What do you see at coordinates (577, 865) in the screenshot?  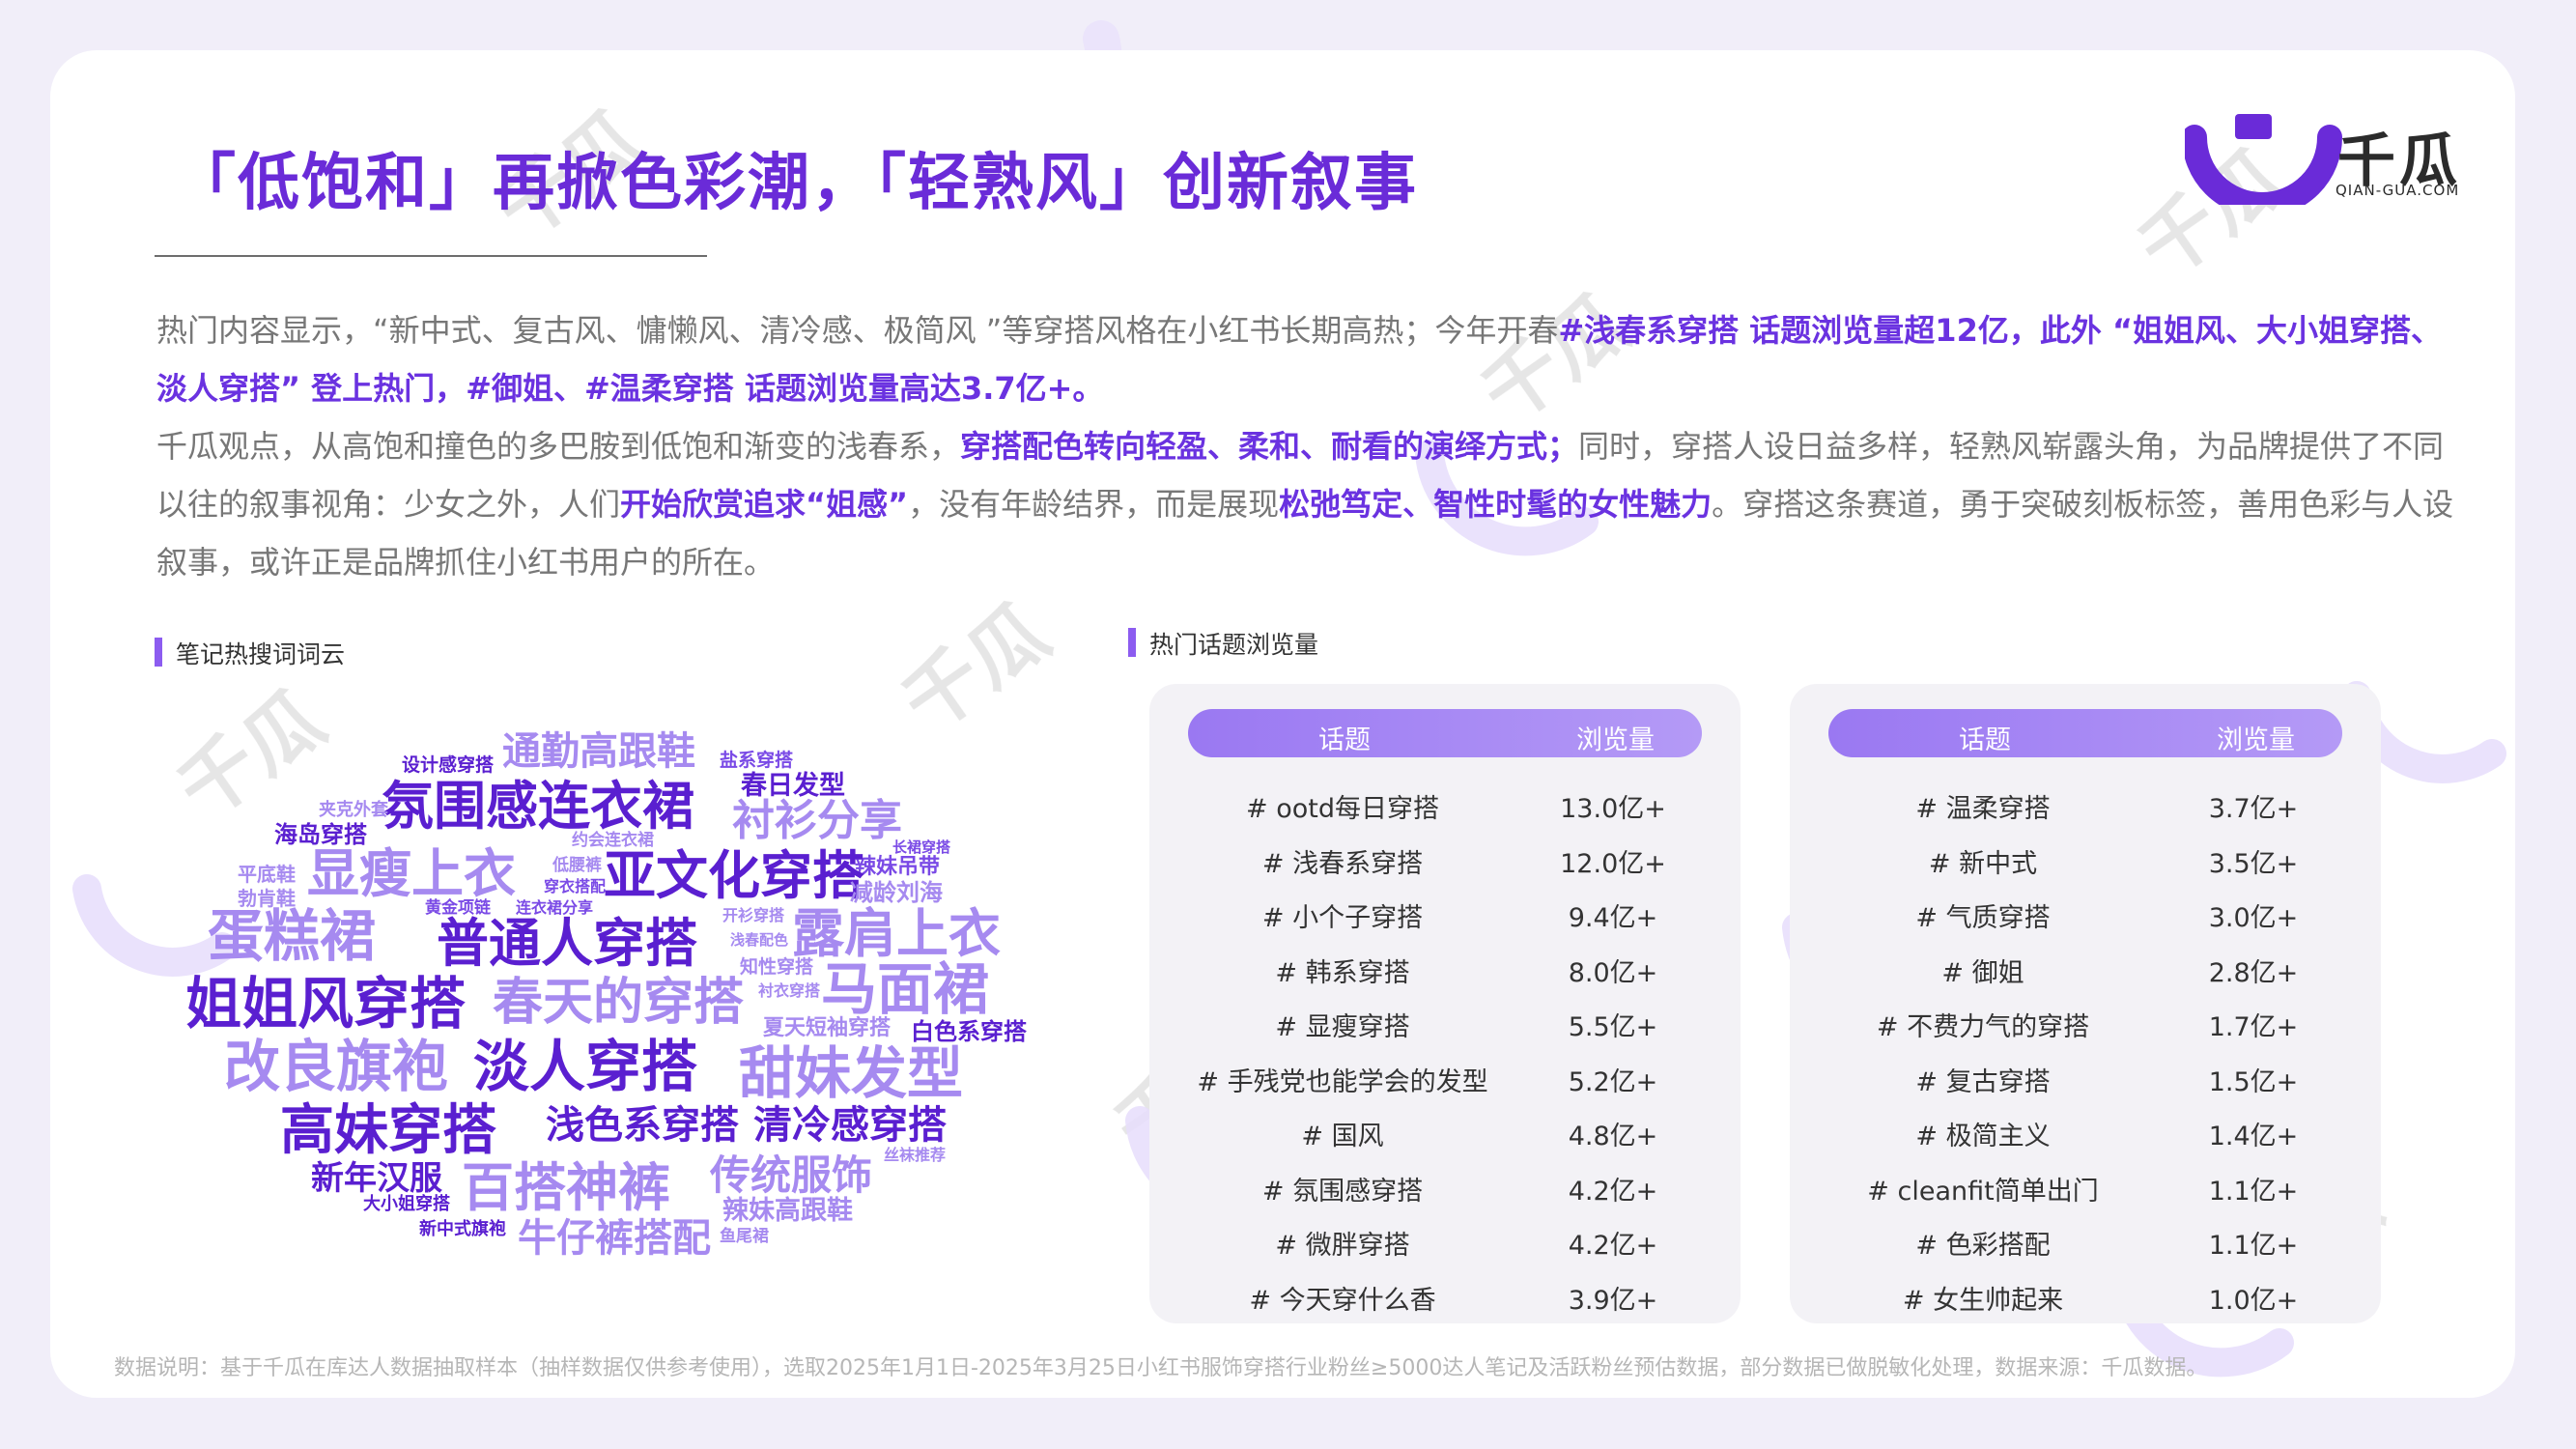 I see `cloud-word: 低腰裤` at bounding box center [577, 865].